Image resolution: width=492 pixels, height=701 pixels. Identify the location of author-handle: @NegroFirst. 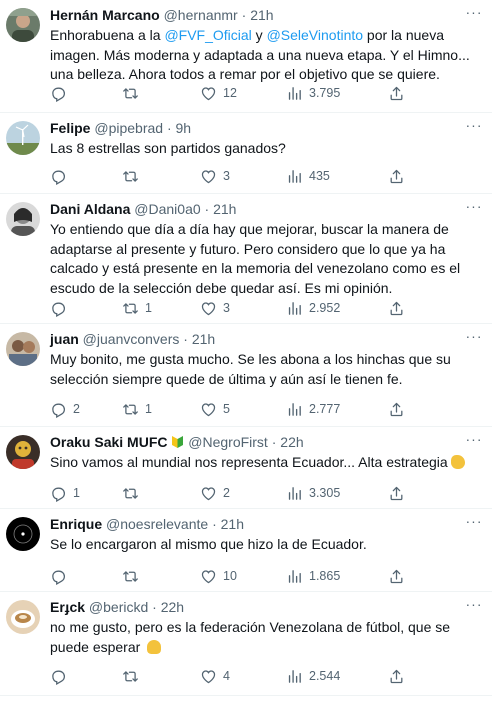
(228, 442).